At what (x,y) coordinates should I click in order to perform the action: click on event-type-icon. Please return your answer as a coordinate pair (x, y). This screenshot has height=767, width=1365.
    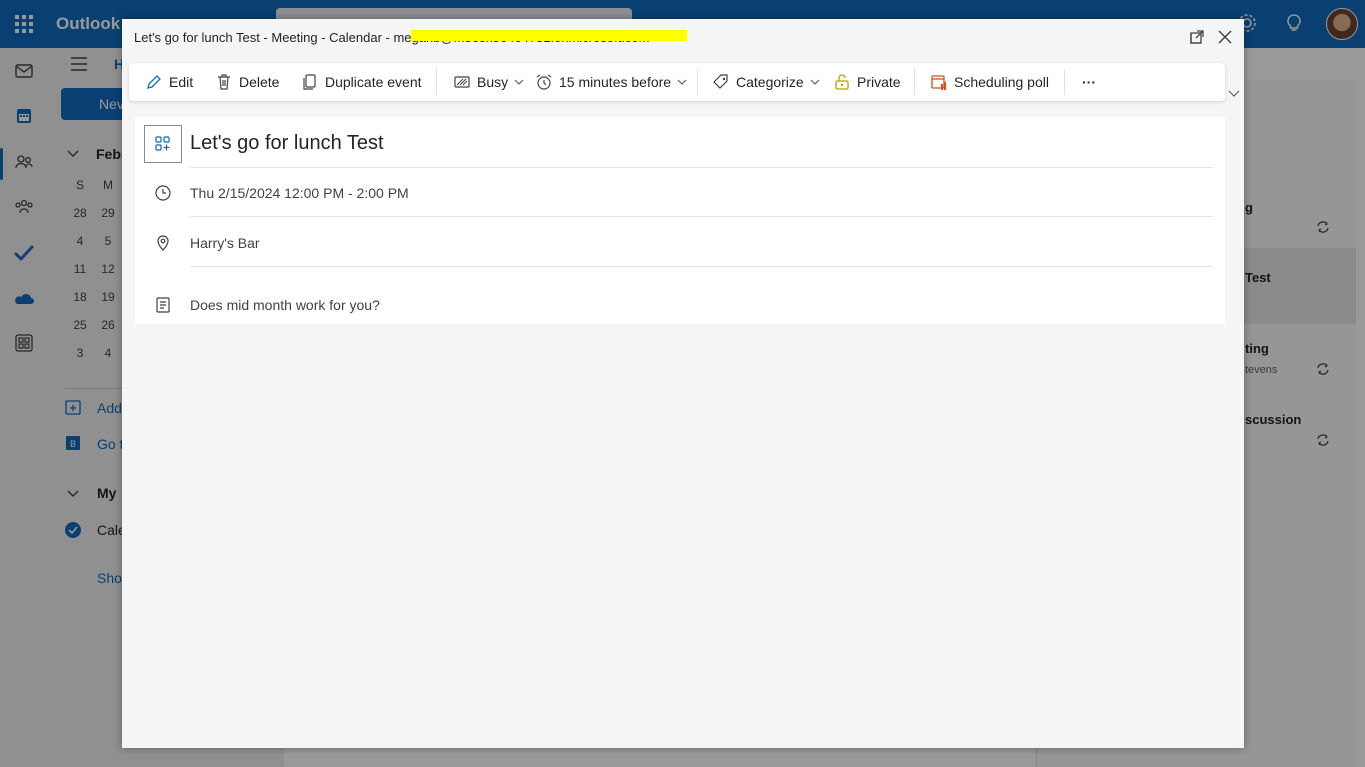
    Looking at the image, I should click on (163, 144).